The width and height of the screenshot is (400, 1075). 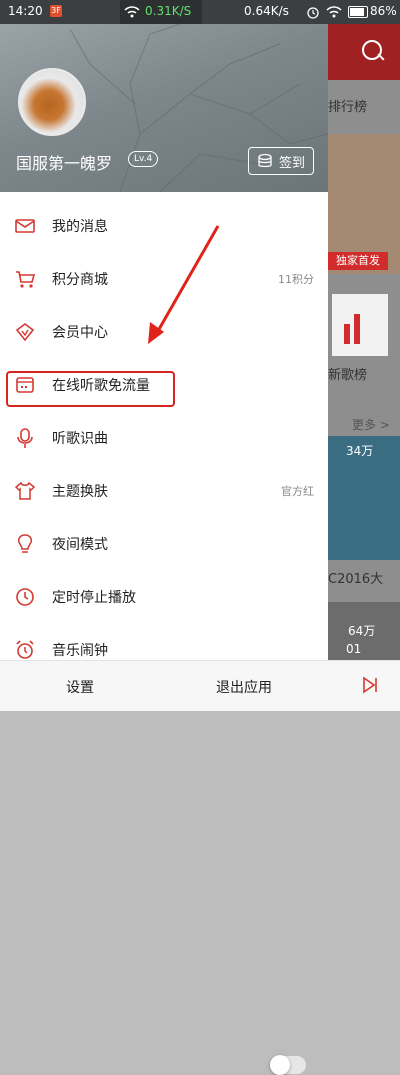 What do you see at coordinates (383, 11) in the screenshot?
I see `battery-percent: 86%` at bounding box center [383, 11].